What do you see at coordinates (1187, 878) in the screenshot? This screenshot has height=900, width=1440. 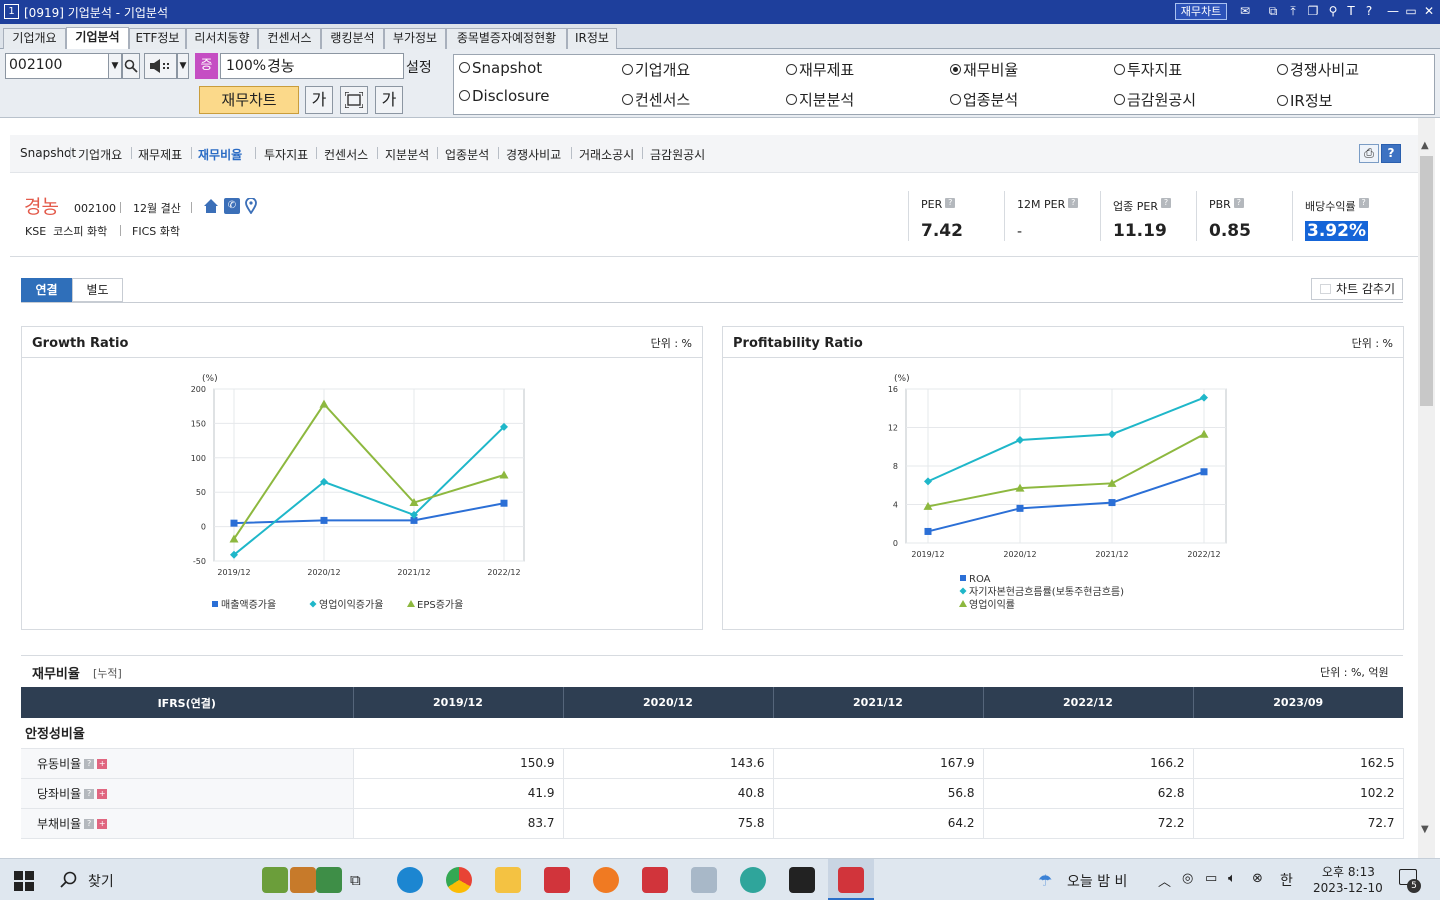 I see `camera-icon: ◎` at bounding box center [1187, 878].